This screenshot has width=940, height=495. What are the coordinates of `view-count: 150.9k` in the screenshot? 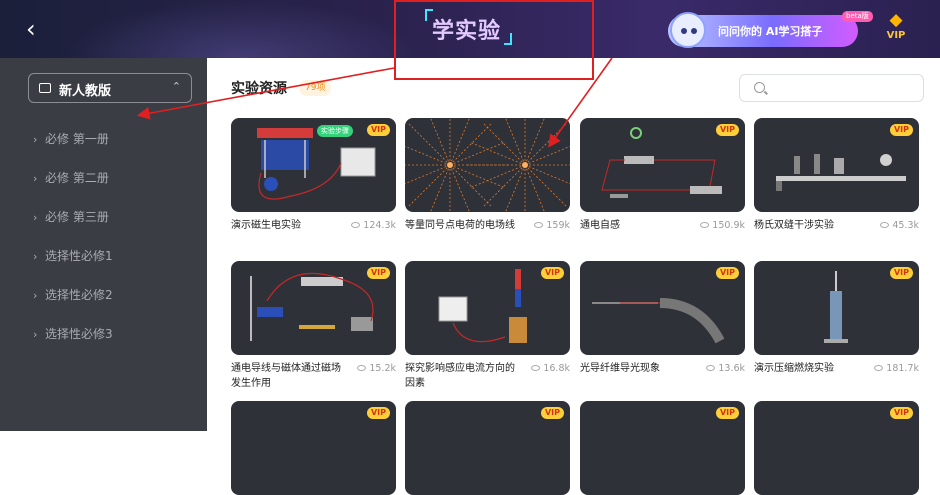 It's located at (722, 225).